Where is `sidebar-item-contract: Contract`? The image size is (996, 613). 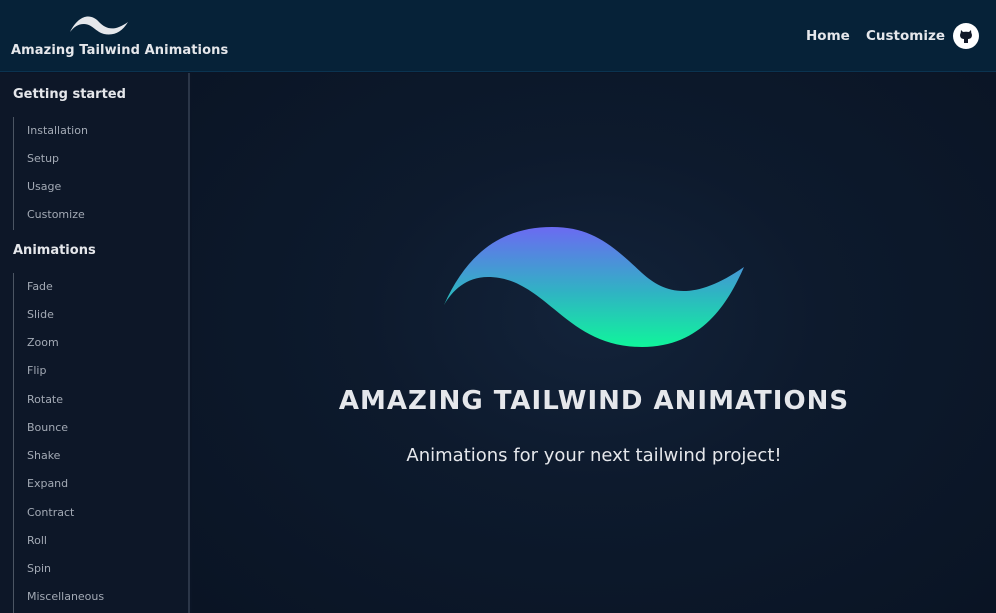
sidebar-item-contract: Contract is located at coordinates (50, 512).